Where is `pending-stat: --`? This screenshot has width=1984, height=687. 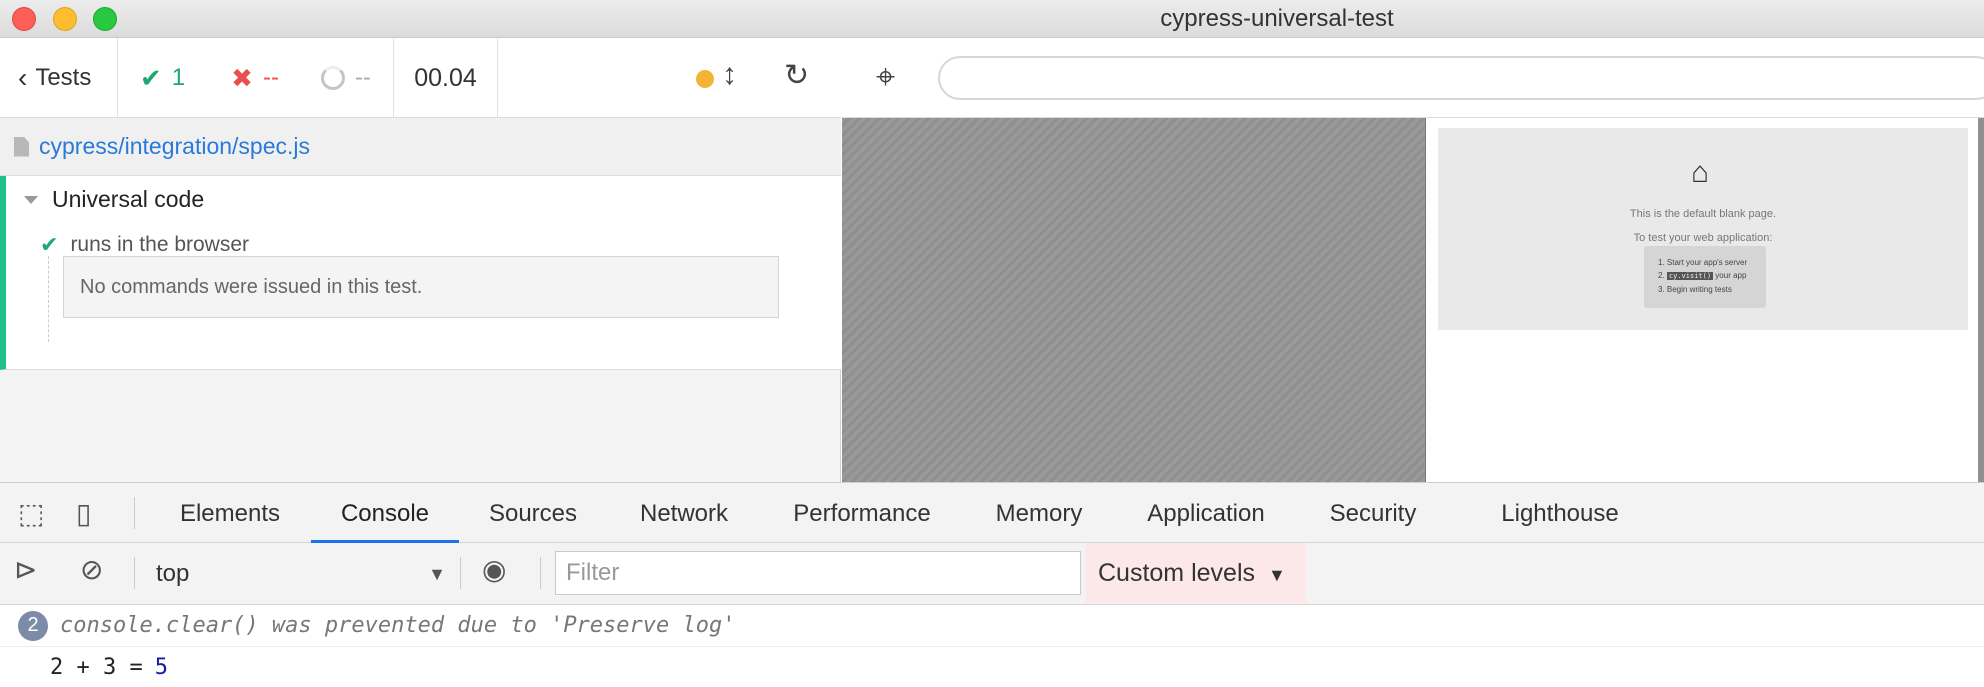 pending-stat: -- is located at coordinates (345, 78).